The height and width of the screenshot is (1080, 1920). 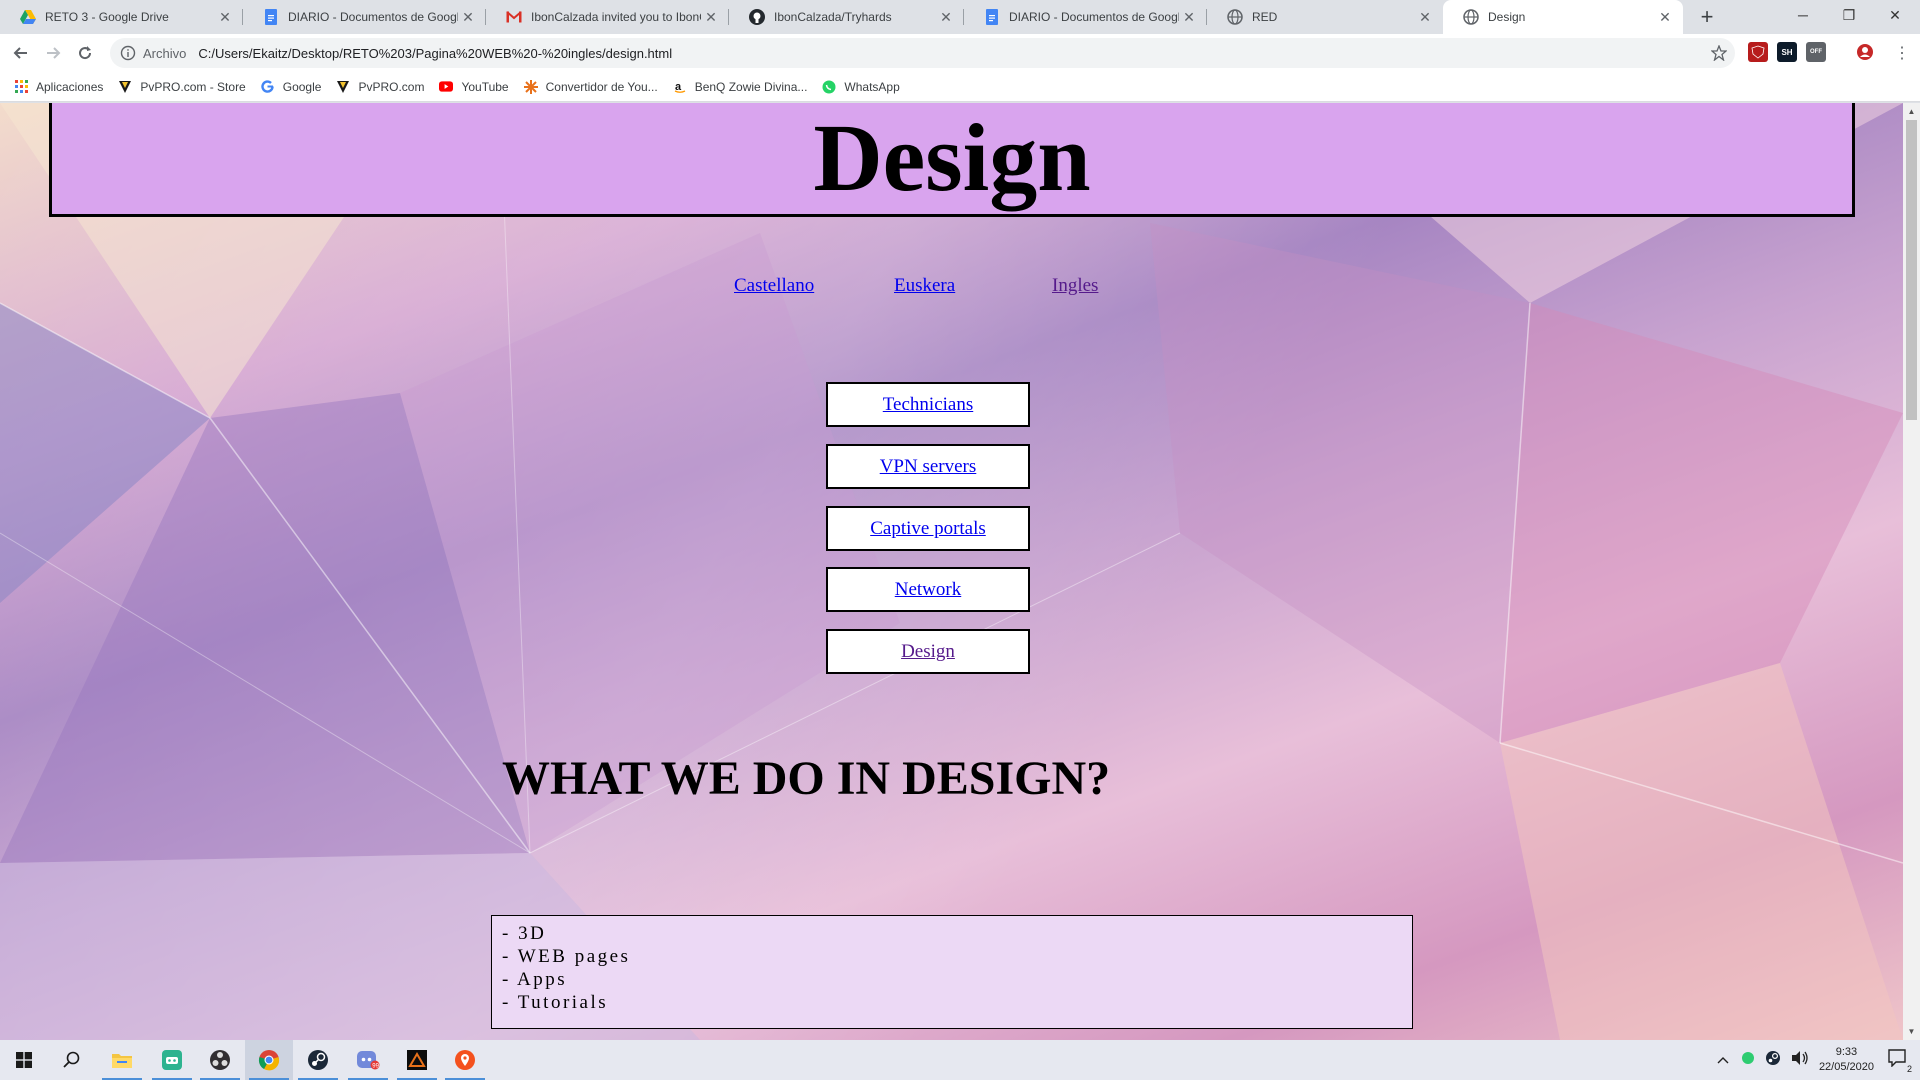 I want to click on list-item: - Apps, so click(x=535, y=979).